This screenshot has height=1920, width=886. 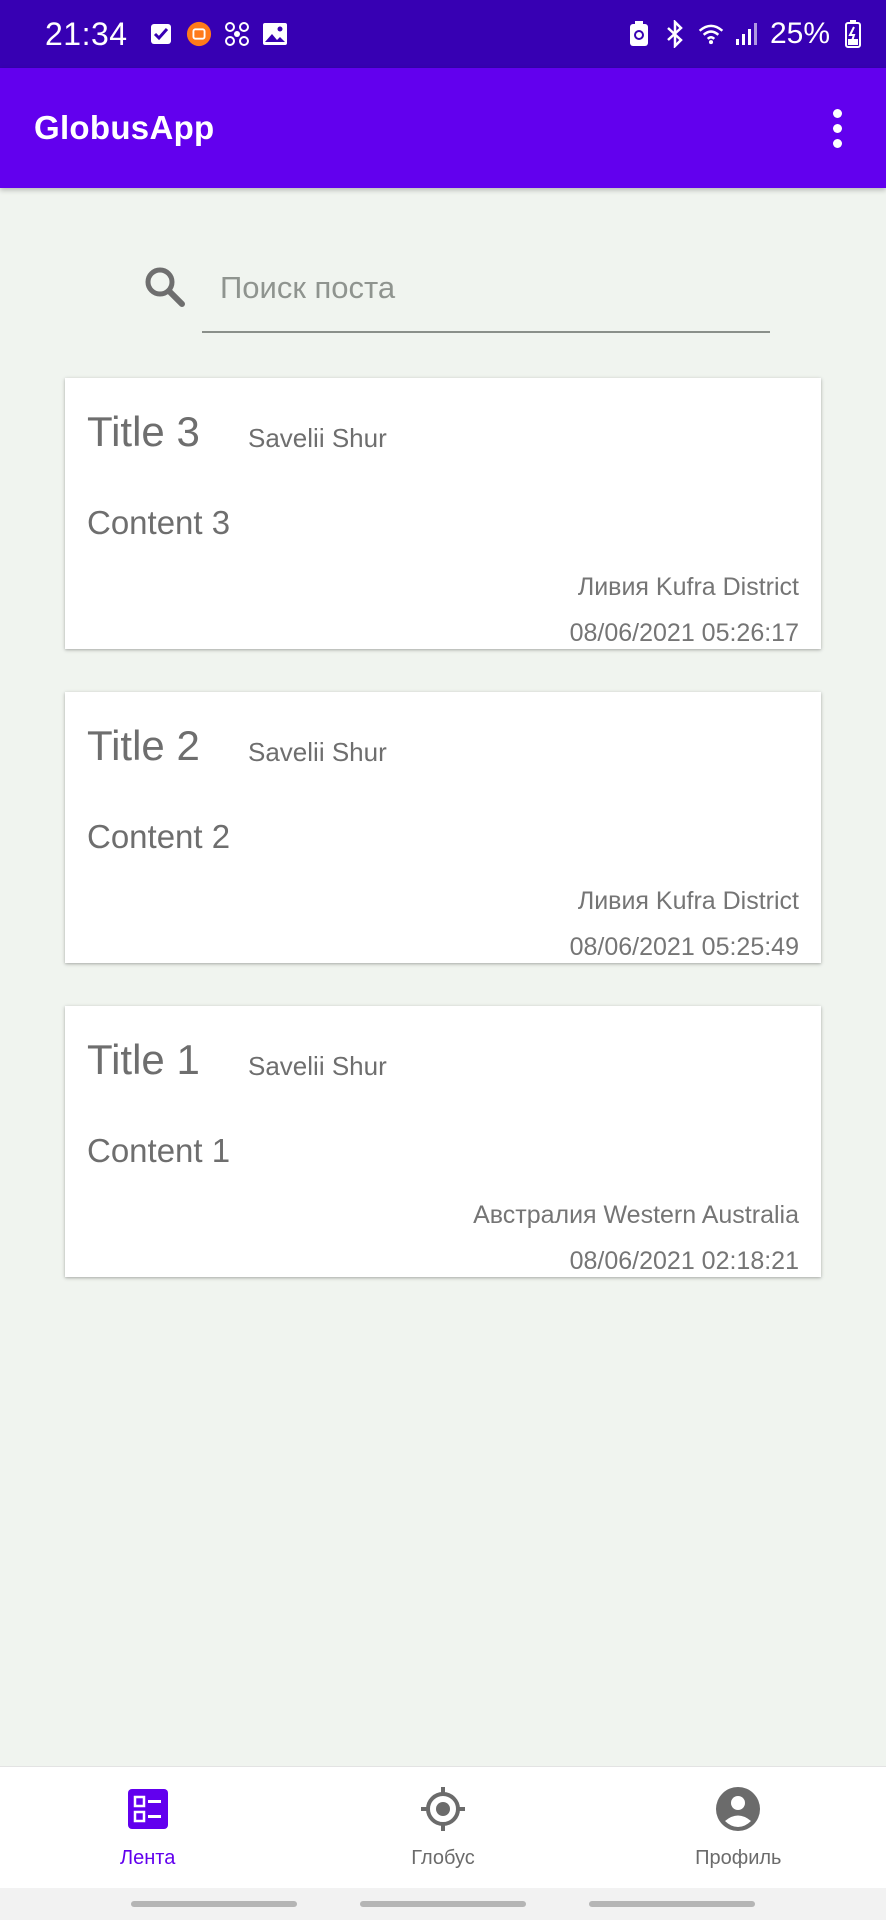 What do you see at coordinates (636, 1215) in the screenshot?
I see `post-location: Австралия Western Australia` at bounding box center [636, 1215].